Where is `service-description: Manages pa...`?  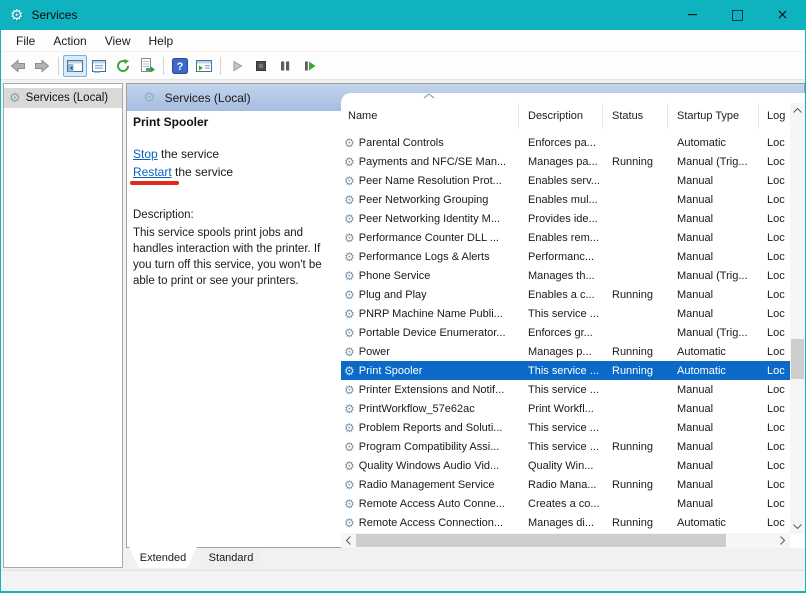 service-description: Manages pa... is located at coordinates (563, 161).